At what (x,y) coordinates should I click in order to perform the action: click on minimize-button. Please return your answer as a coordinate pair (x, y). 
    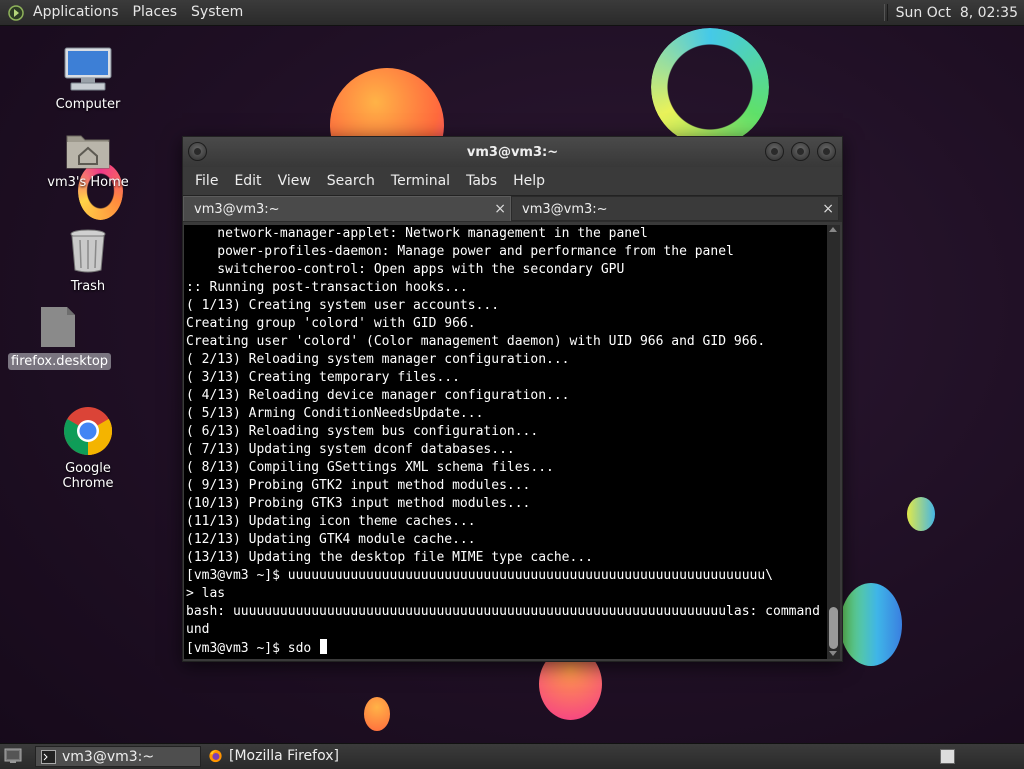
    Looking at the image, I should click on (774, 151).